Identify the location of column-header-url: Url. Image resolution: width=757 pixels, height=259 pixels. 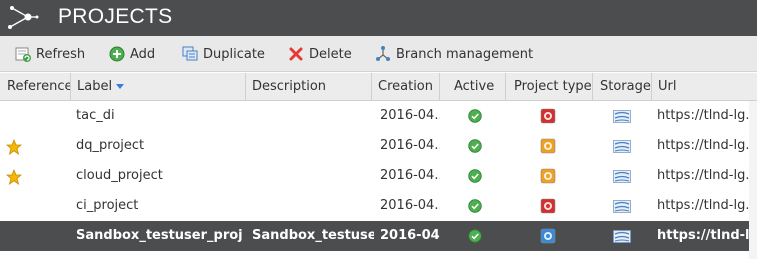
(704, 87).